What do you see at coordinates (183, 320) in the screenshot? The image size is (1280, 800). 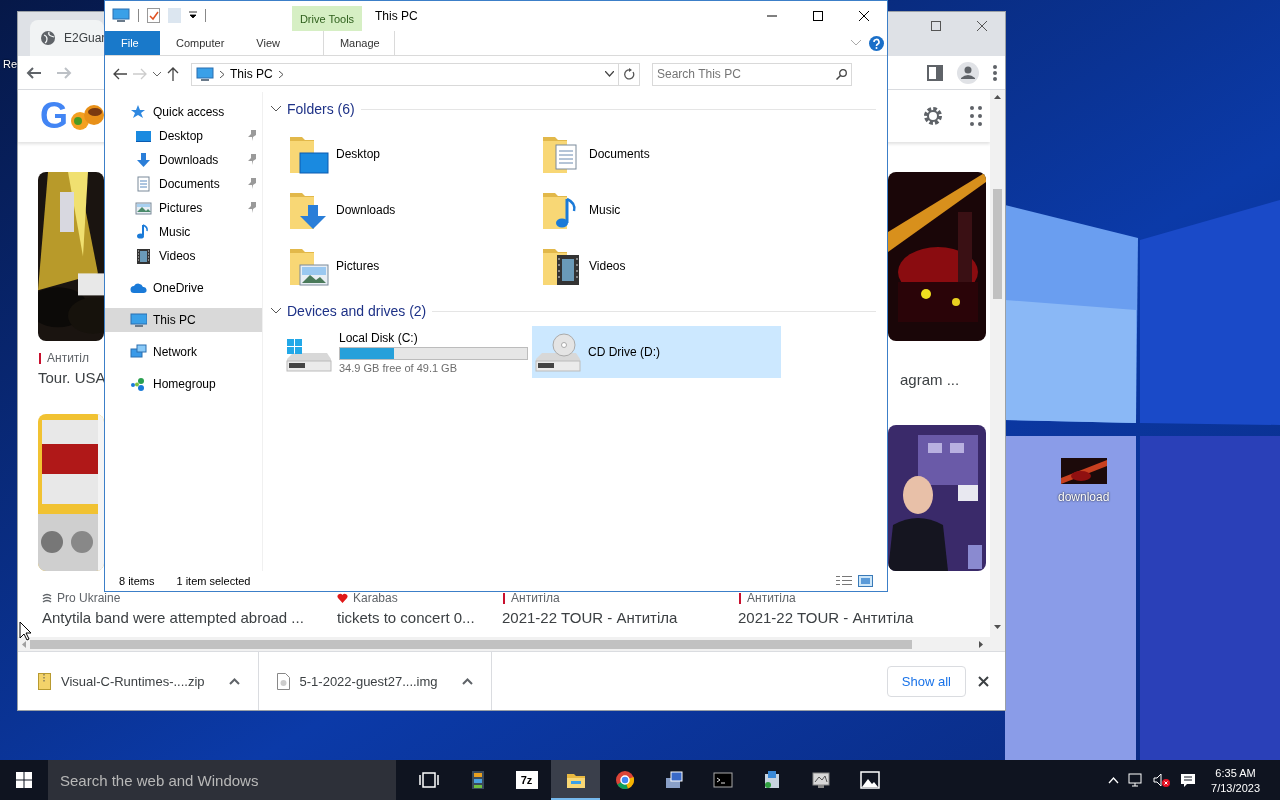 I see `nav-item: This PC` at bounding box center [183, 320].